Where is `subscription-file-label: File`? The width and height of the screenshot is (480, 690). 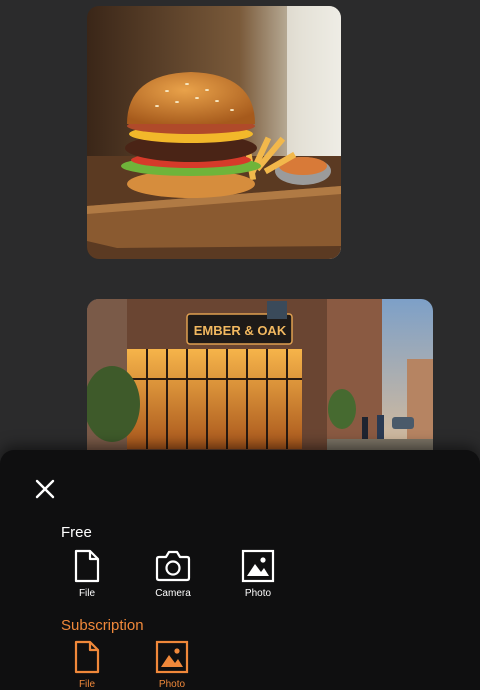 subscription-file-label: File is located at coordinates (87, 684).